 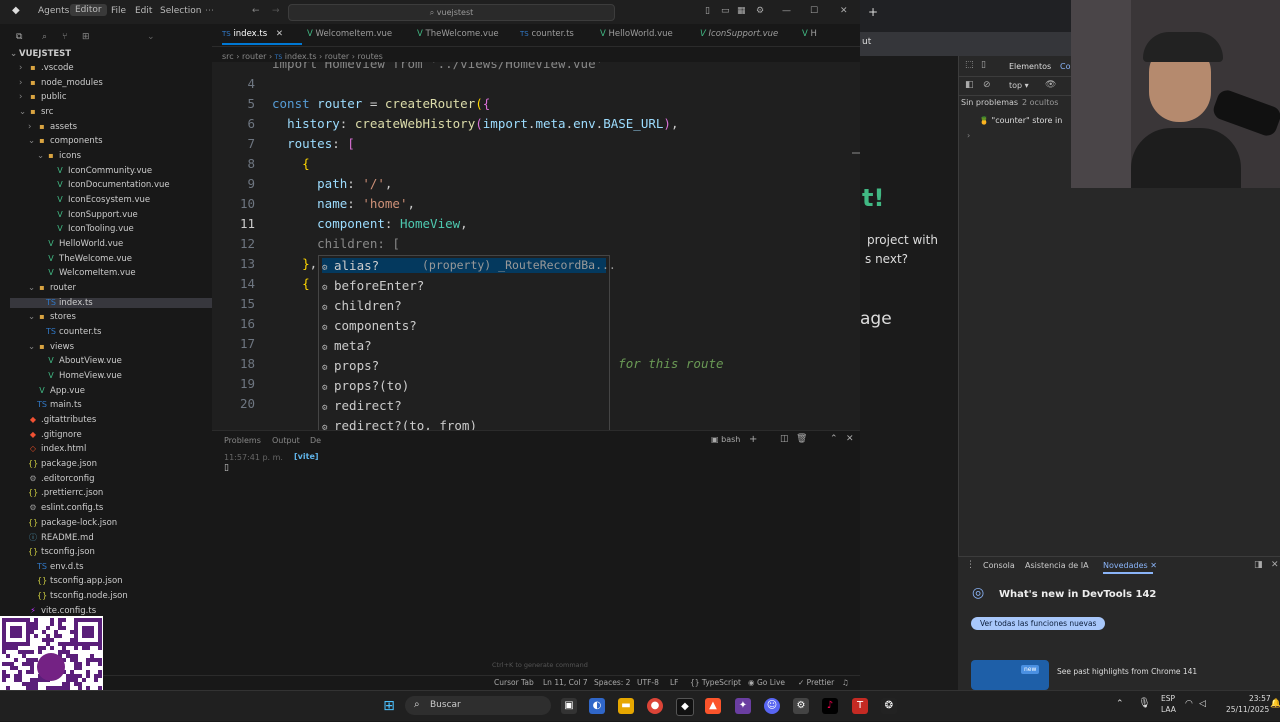 I want to click on clock-time: 23:57, so click(x=1260, y=698).